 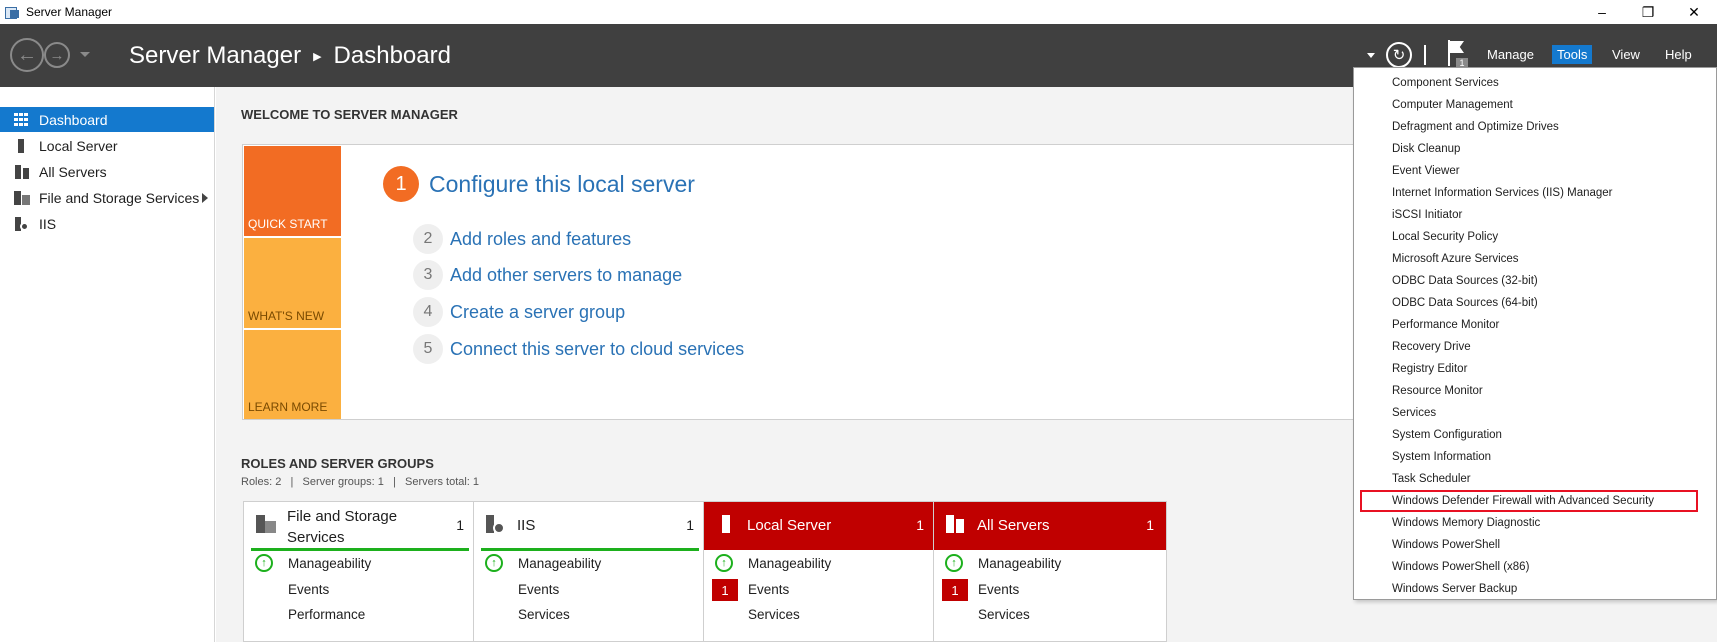 I want to click on menu-item-system-configuration: System Configuration, so click(x=1535, y=435).